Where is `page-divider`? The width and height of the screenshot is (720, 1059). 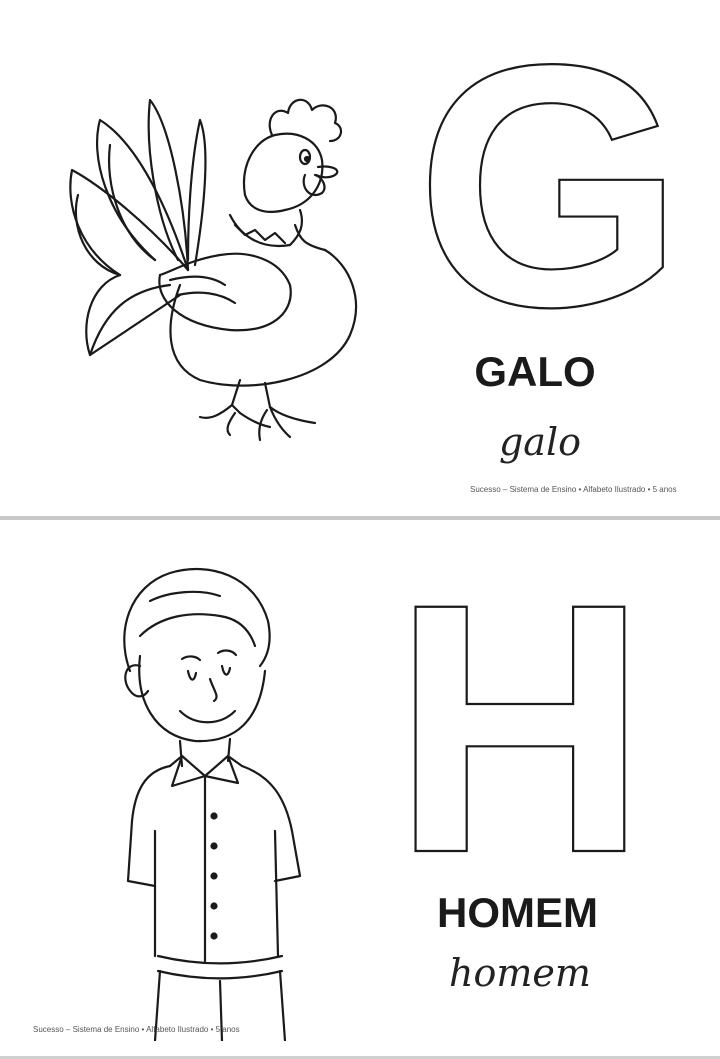
page-divider is located at coordinates (360, 518).